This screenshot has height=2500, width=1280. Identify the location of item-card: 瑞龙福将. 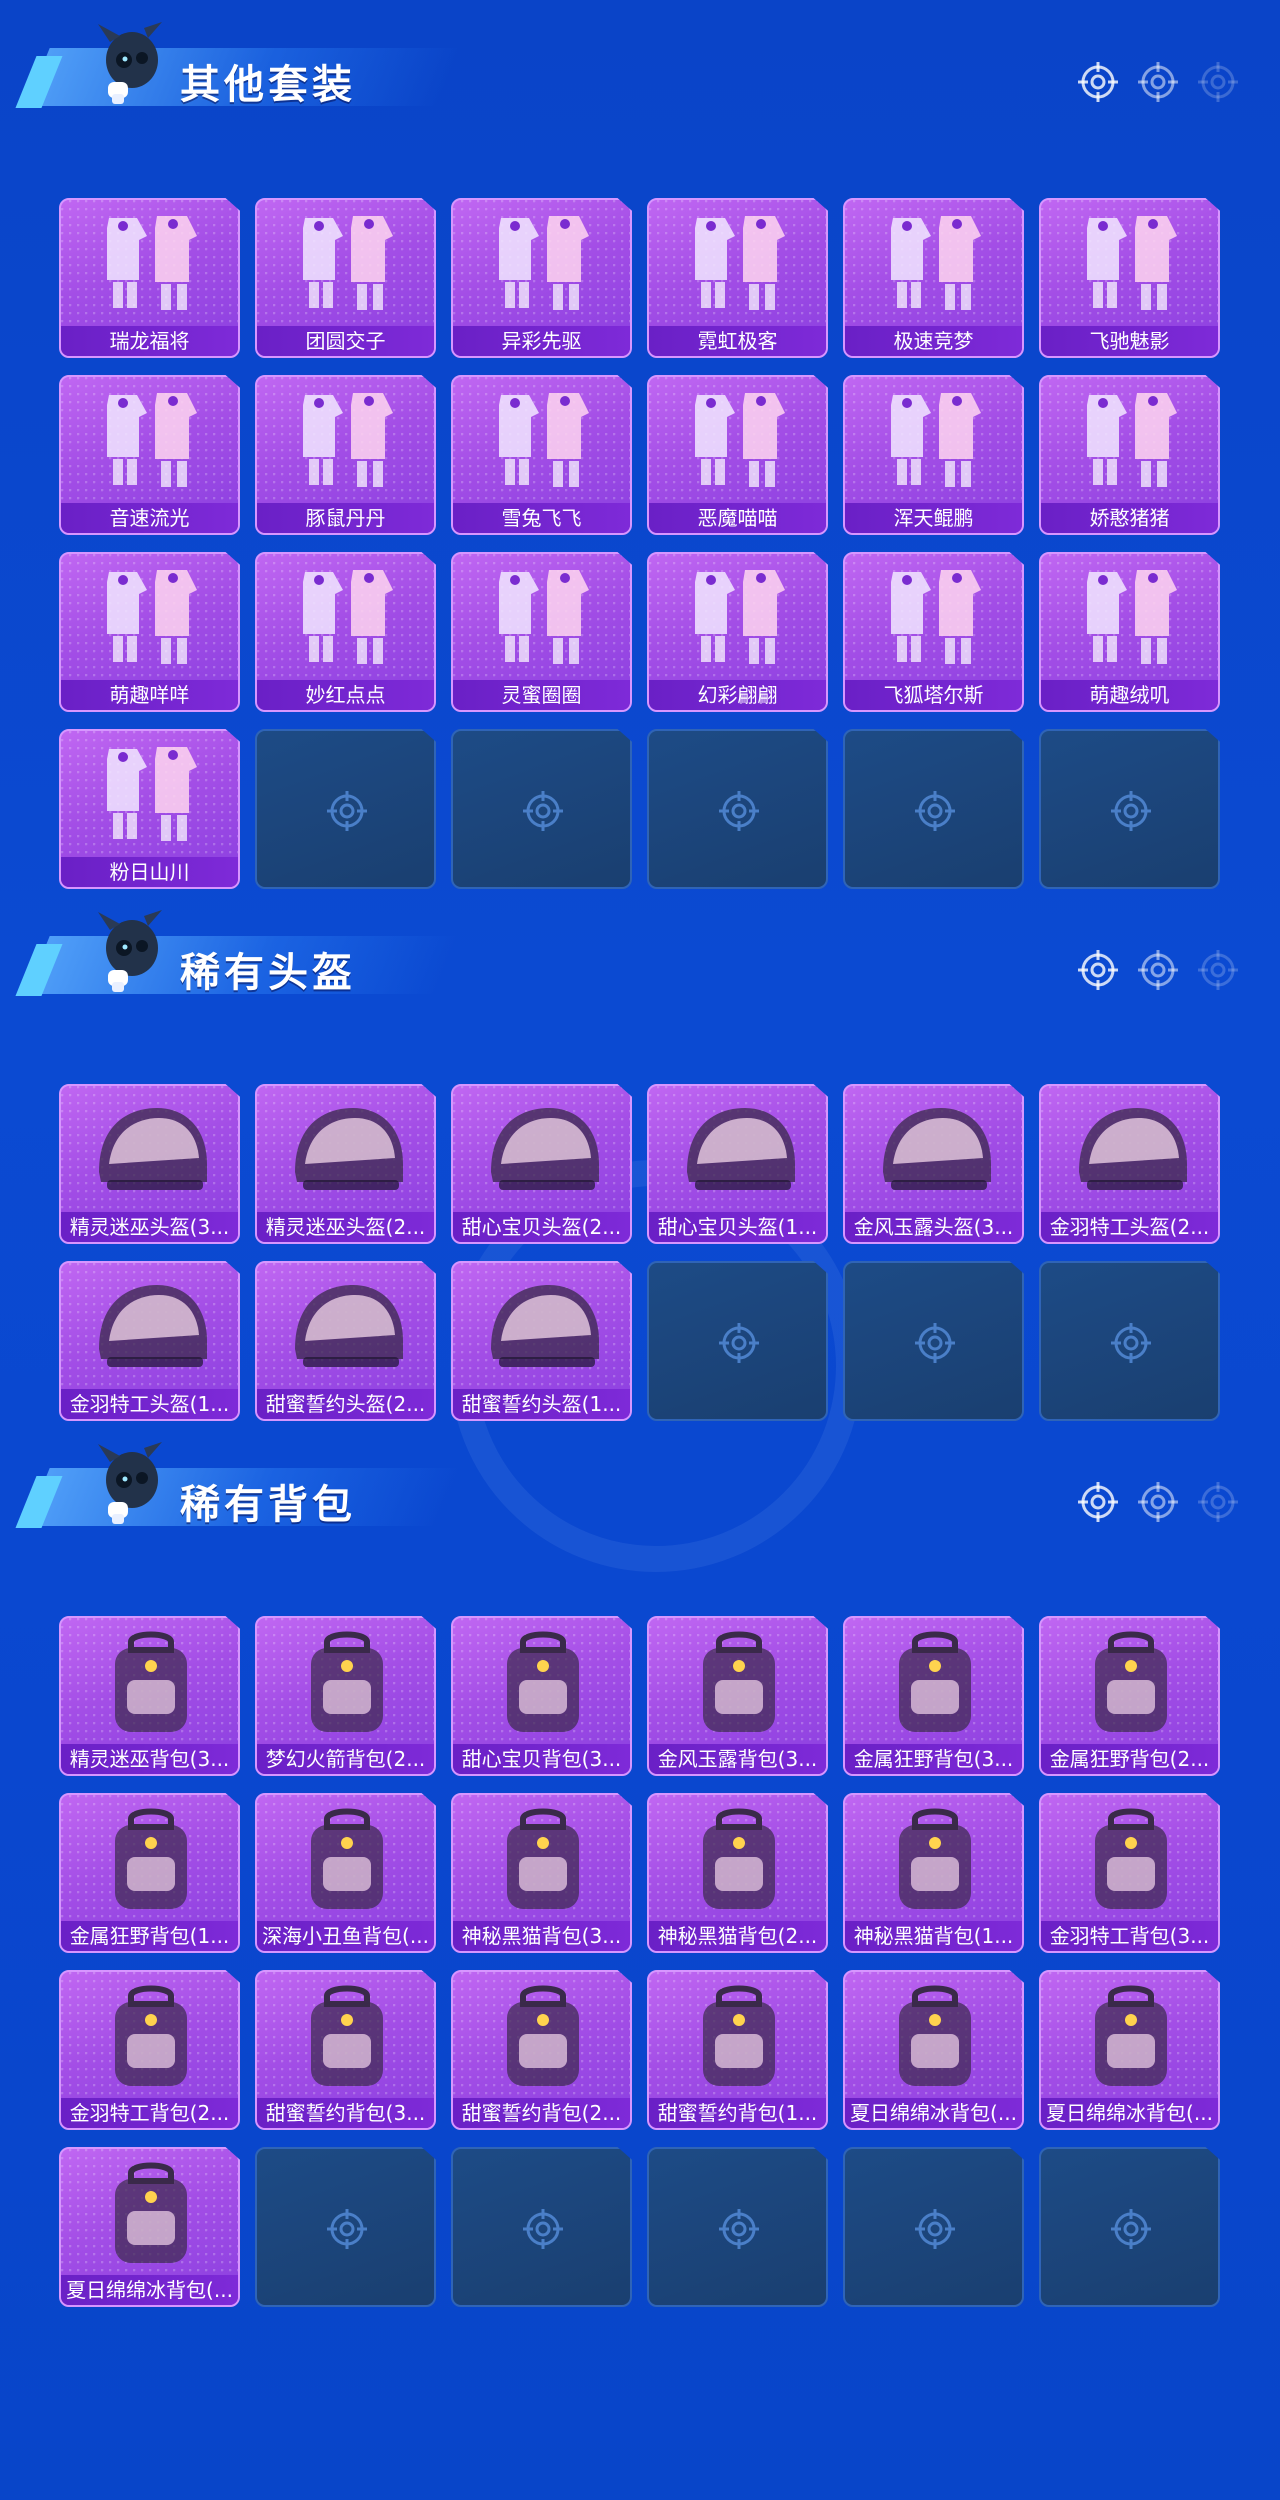
(149, 278).